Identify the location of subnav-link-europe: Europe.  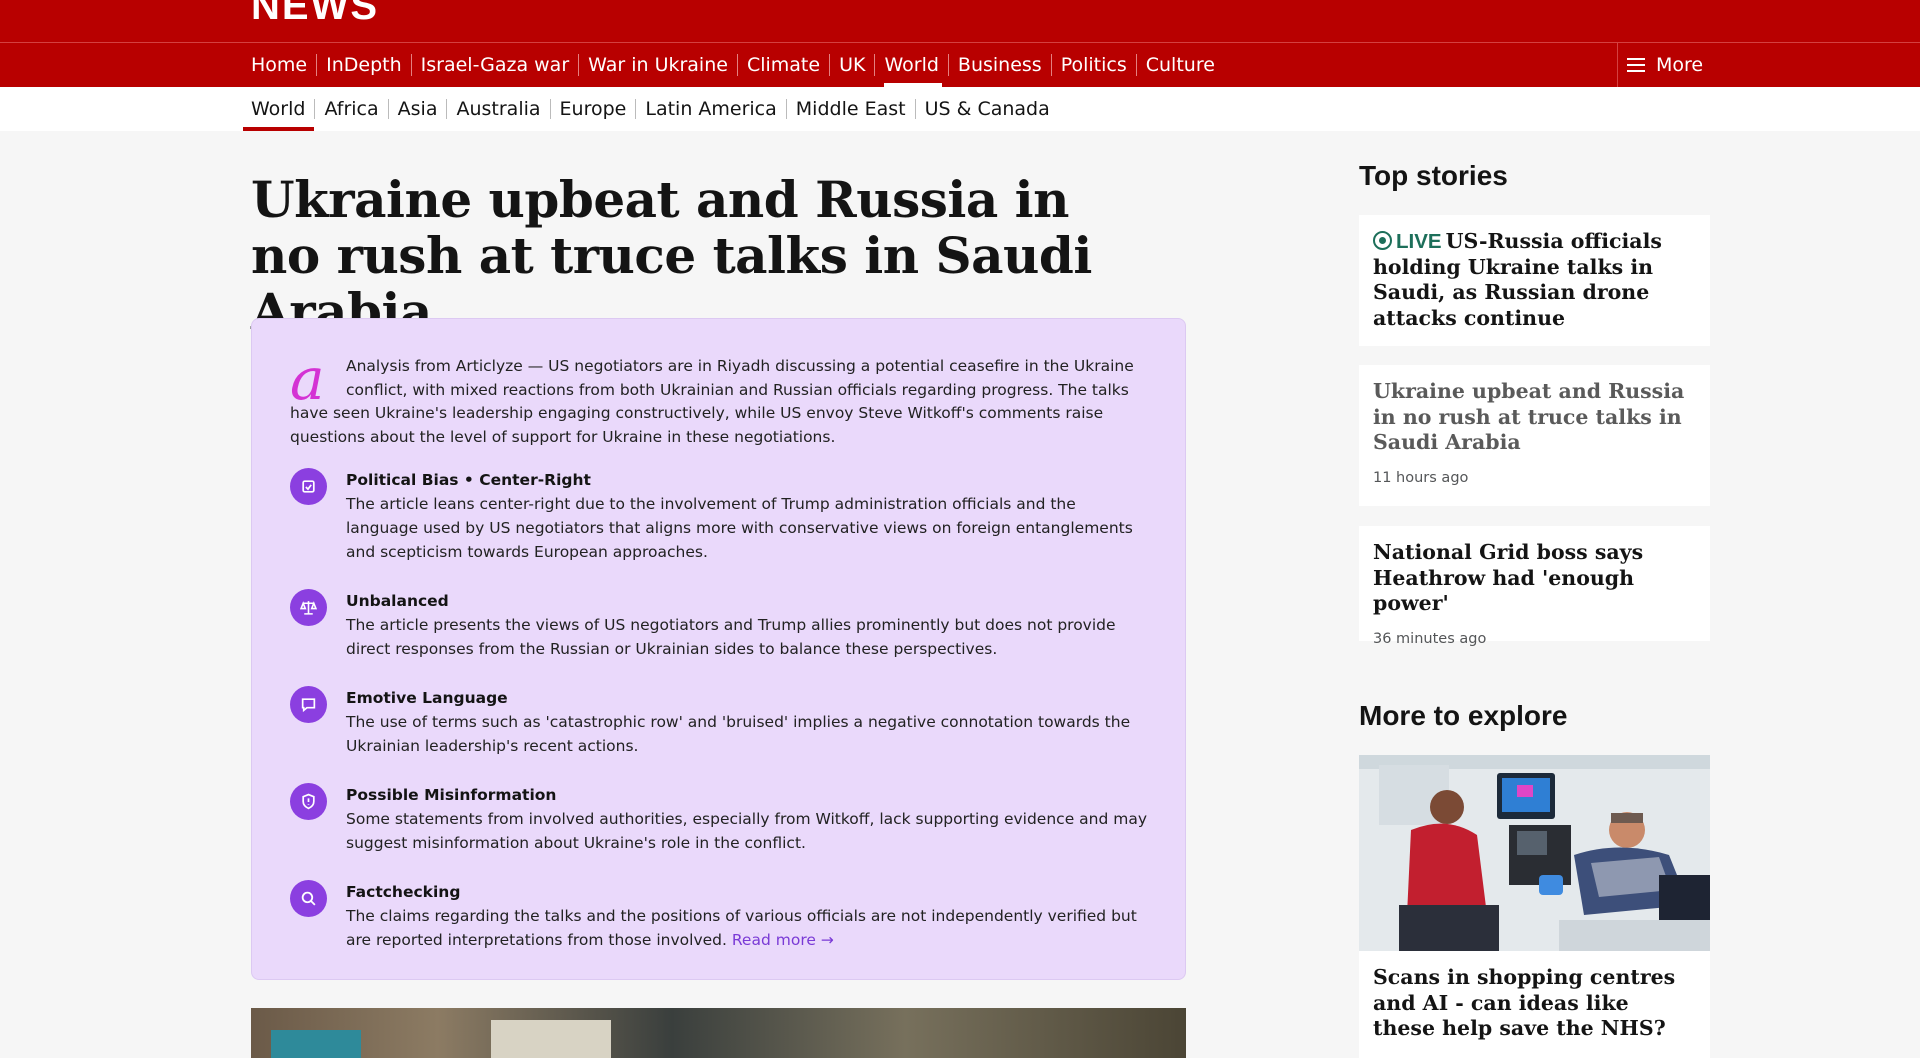
(593, 109).